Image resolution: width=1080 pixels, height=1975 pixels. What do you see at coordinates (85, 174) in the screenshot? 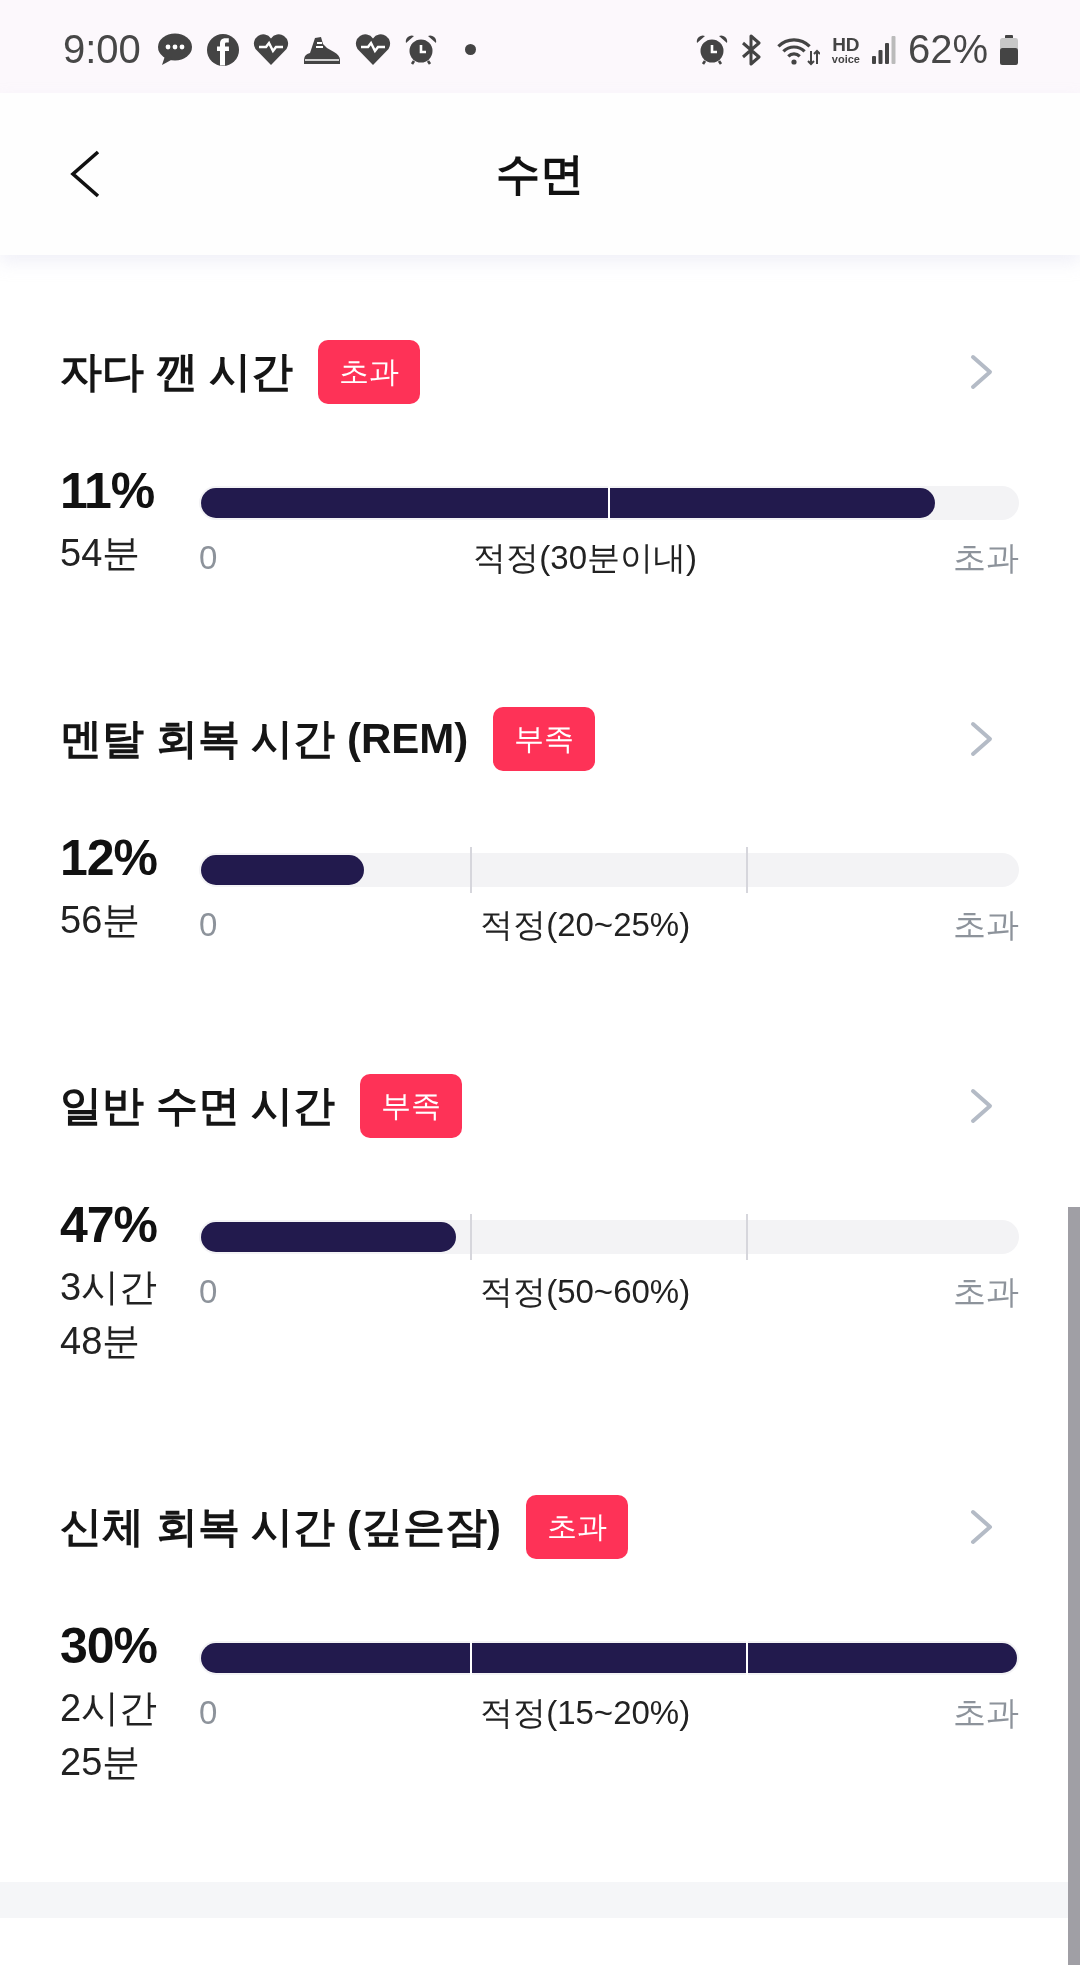
I see `back-icon` at bounding box center [85, 174].